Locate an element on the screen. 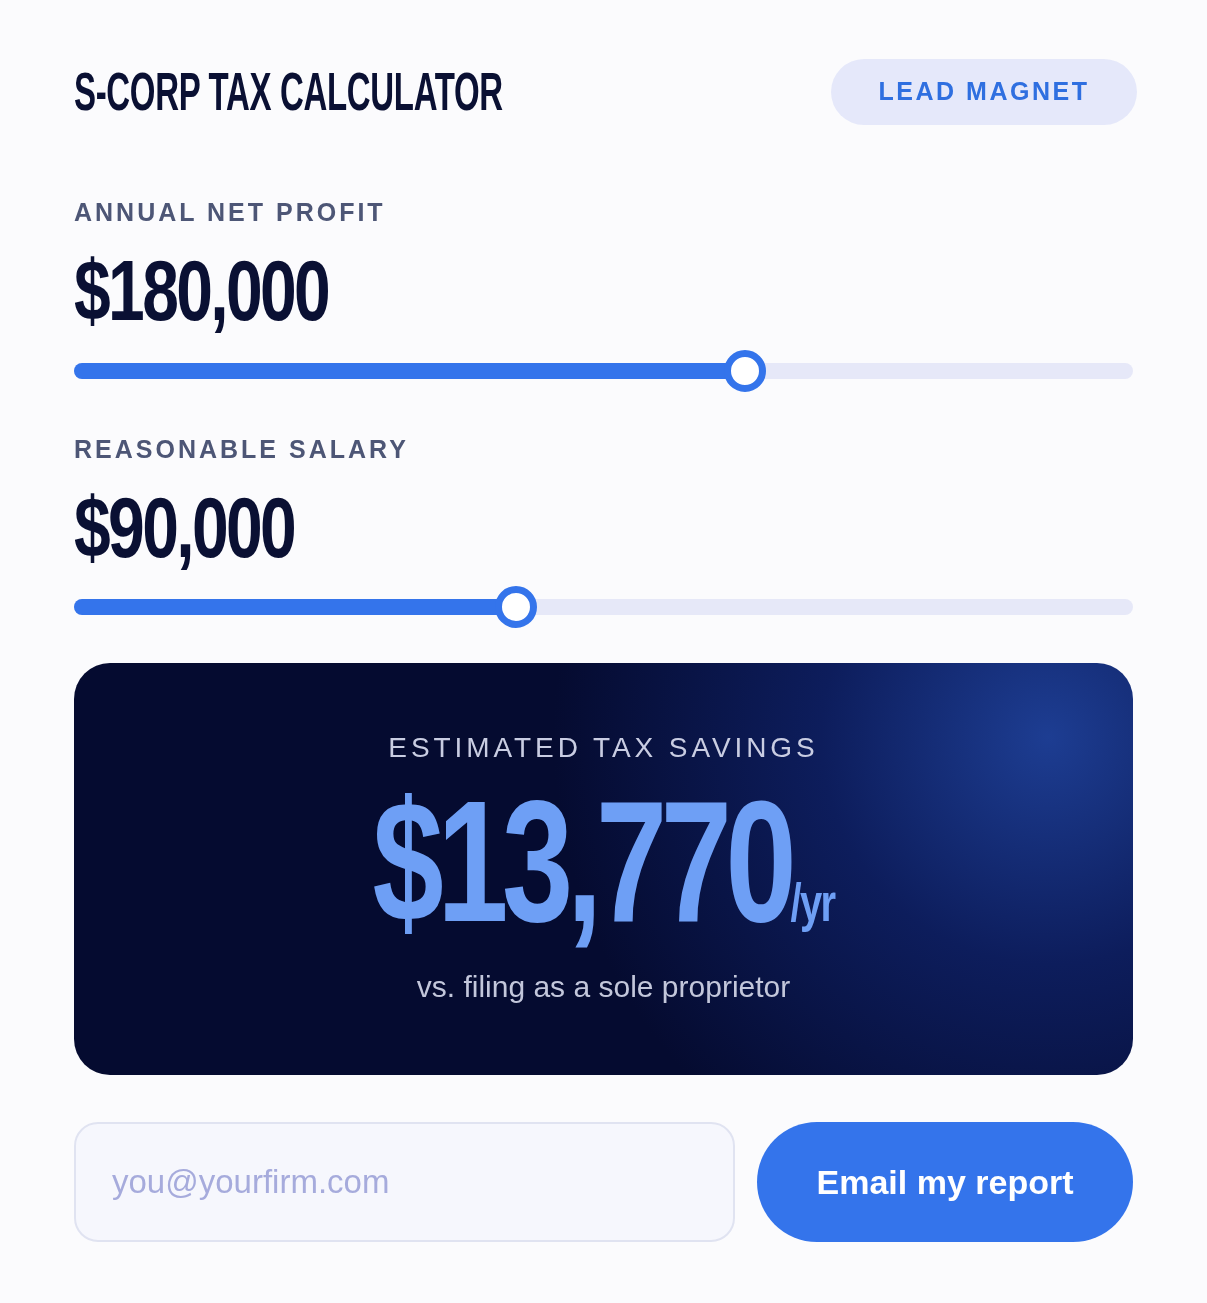  email-report-button: Email my report is located at coordinates (945, 1182).